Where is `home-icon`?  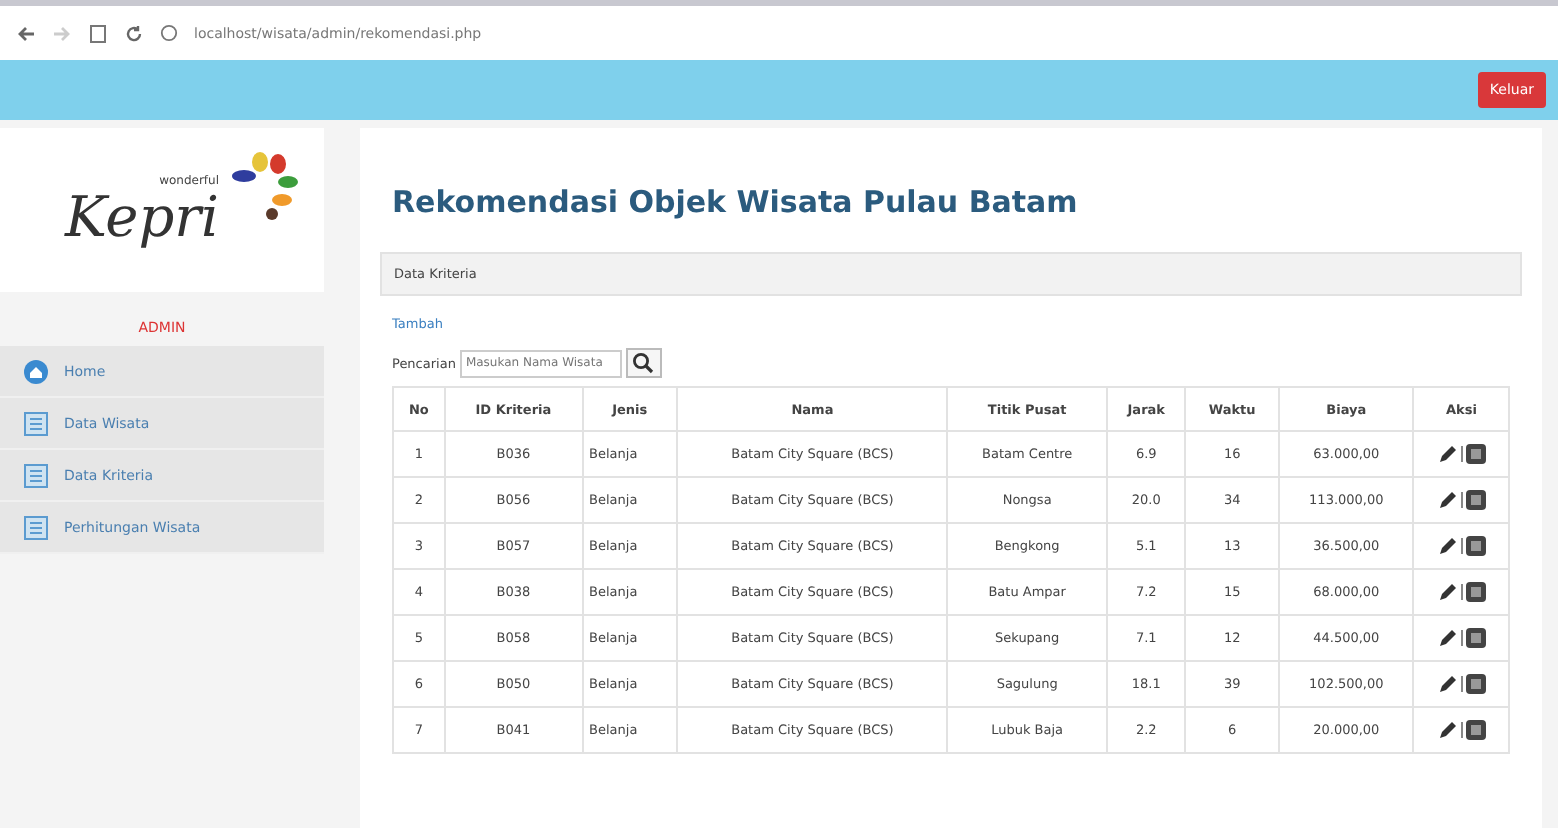 home-icon is located at coordinates (36, 371).